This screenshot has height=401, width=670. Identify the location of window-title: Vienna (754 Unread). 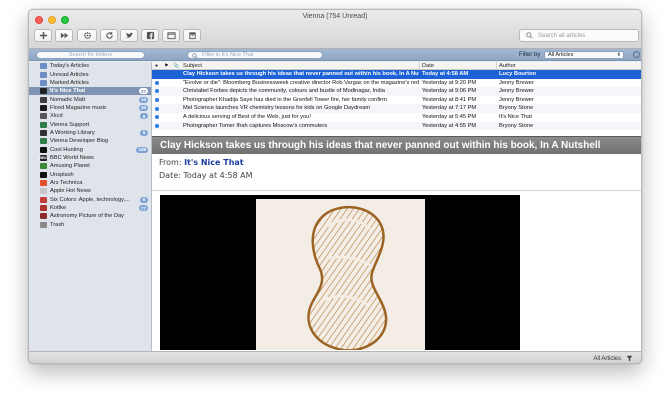
(335, 16).